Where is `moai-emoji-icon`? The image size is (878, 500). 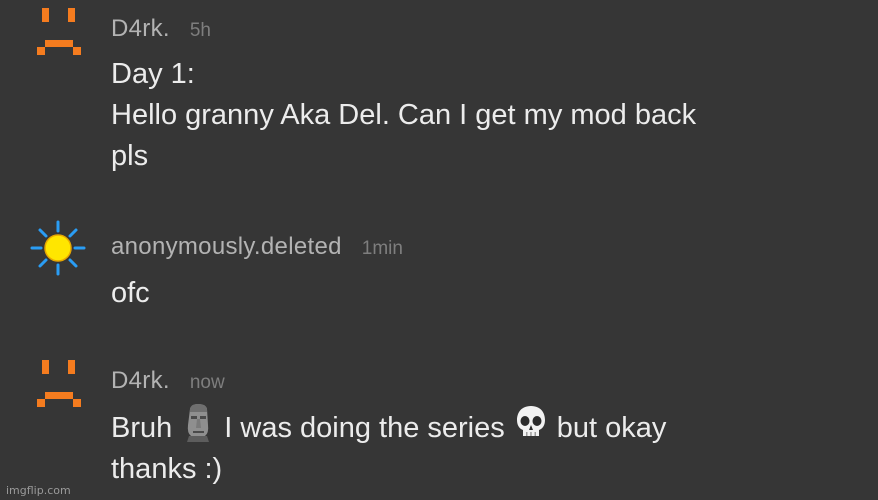
moai-emoji-icon is located at coordinates (198, 423).